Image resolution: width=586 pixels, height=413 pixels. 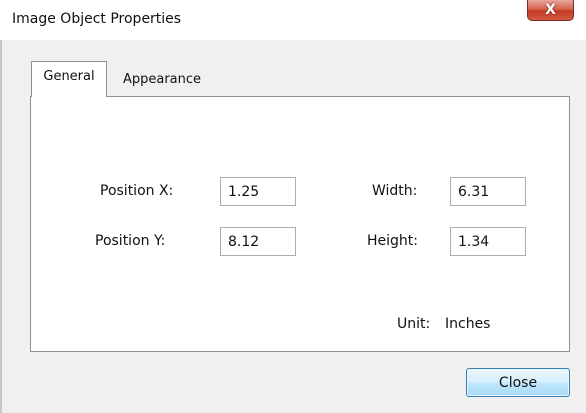 What do you see at coordinates (468, 324) in the screenshot?
I see `unit-value: Inches` at bounding box center [468, 324].